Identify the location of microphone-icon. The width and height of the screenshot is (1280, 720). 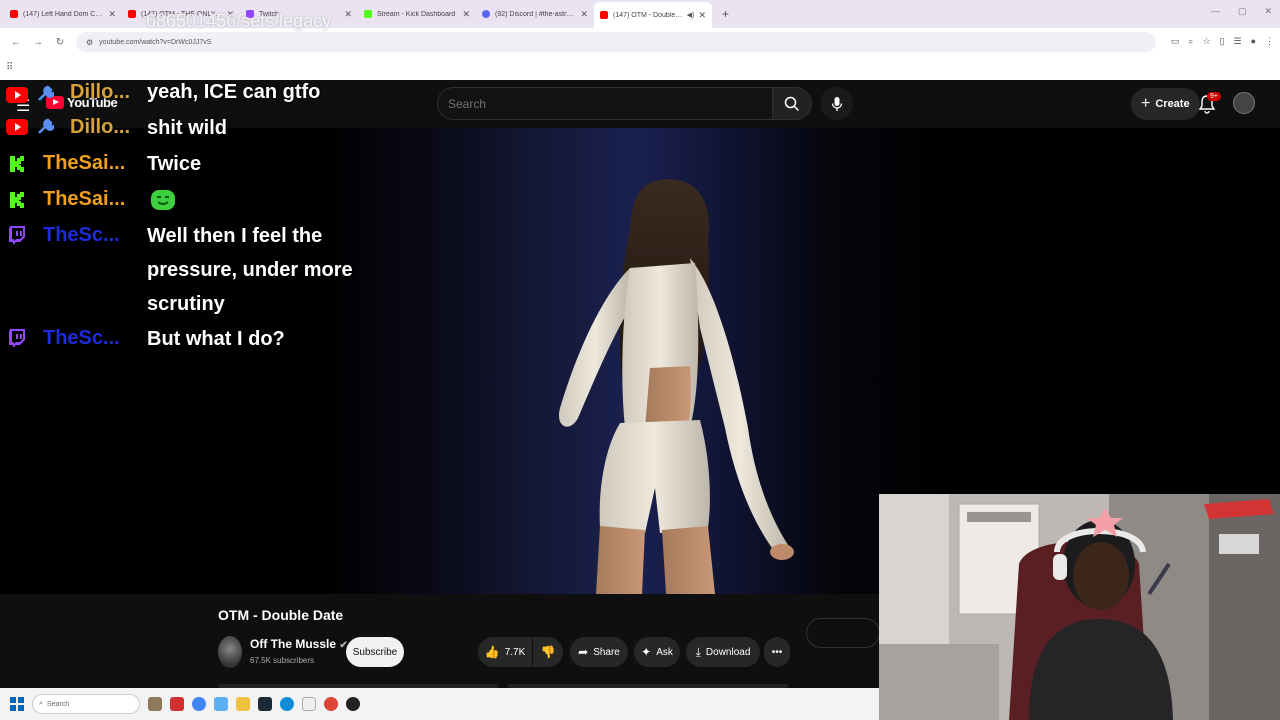
(836, 103).